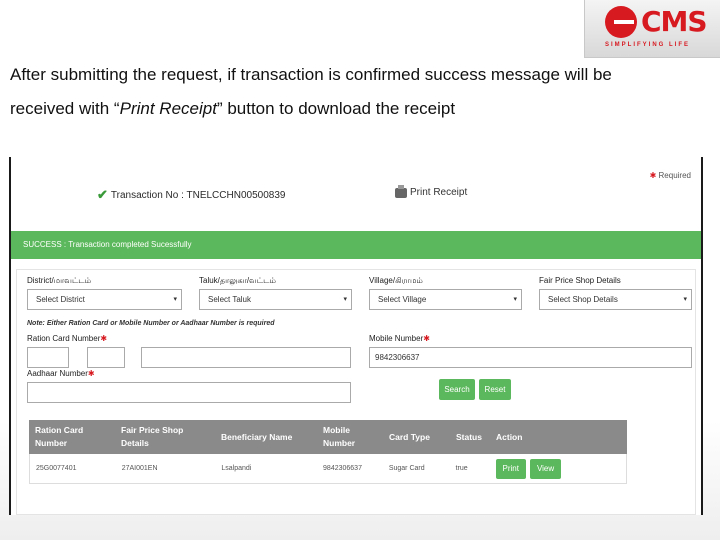 Image resolution: width=720 pixels, height=540 pixels. What do you see at coordinates (402, 299) in the screenshot?
I see `village-value: Select Village` at bounding box center [402, 299].